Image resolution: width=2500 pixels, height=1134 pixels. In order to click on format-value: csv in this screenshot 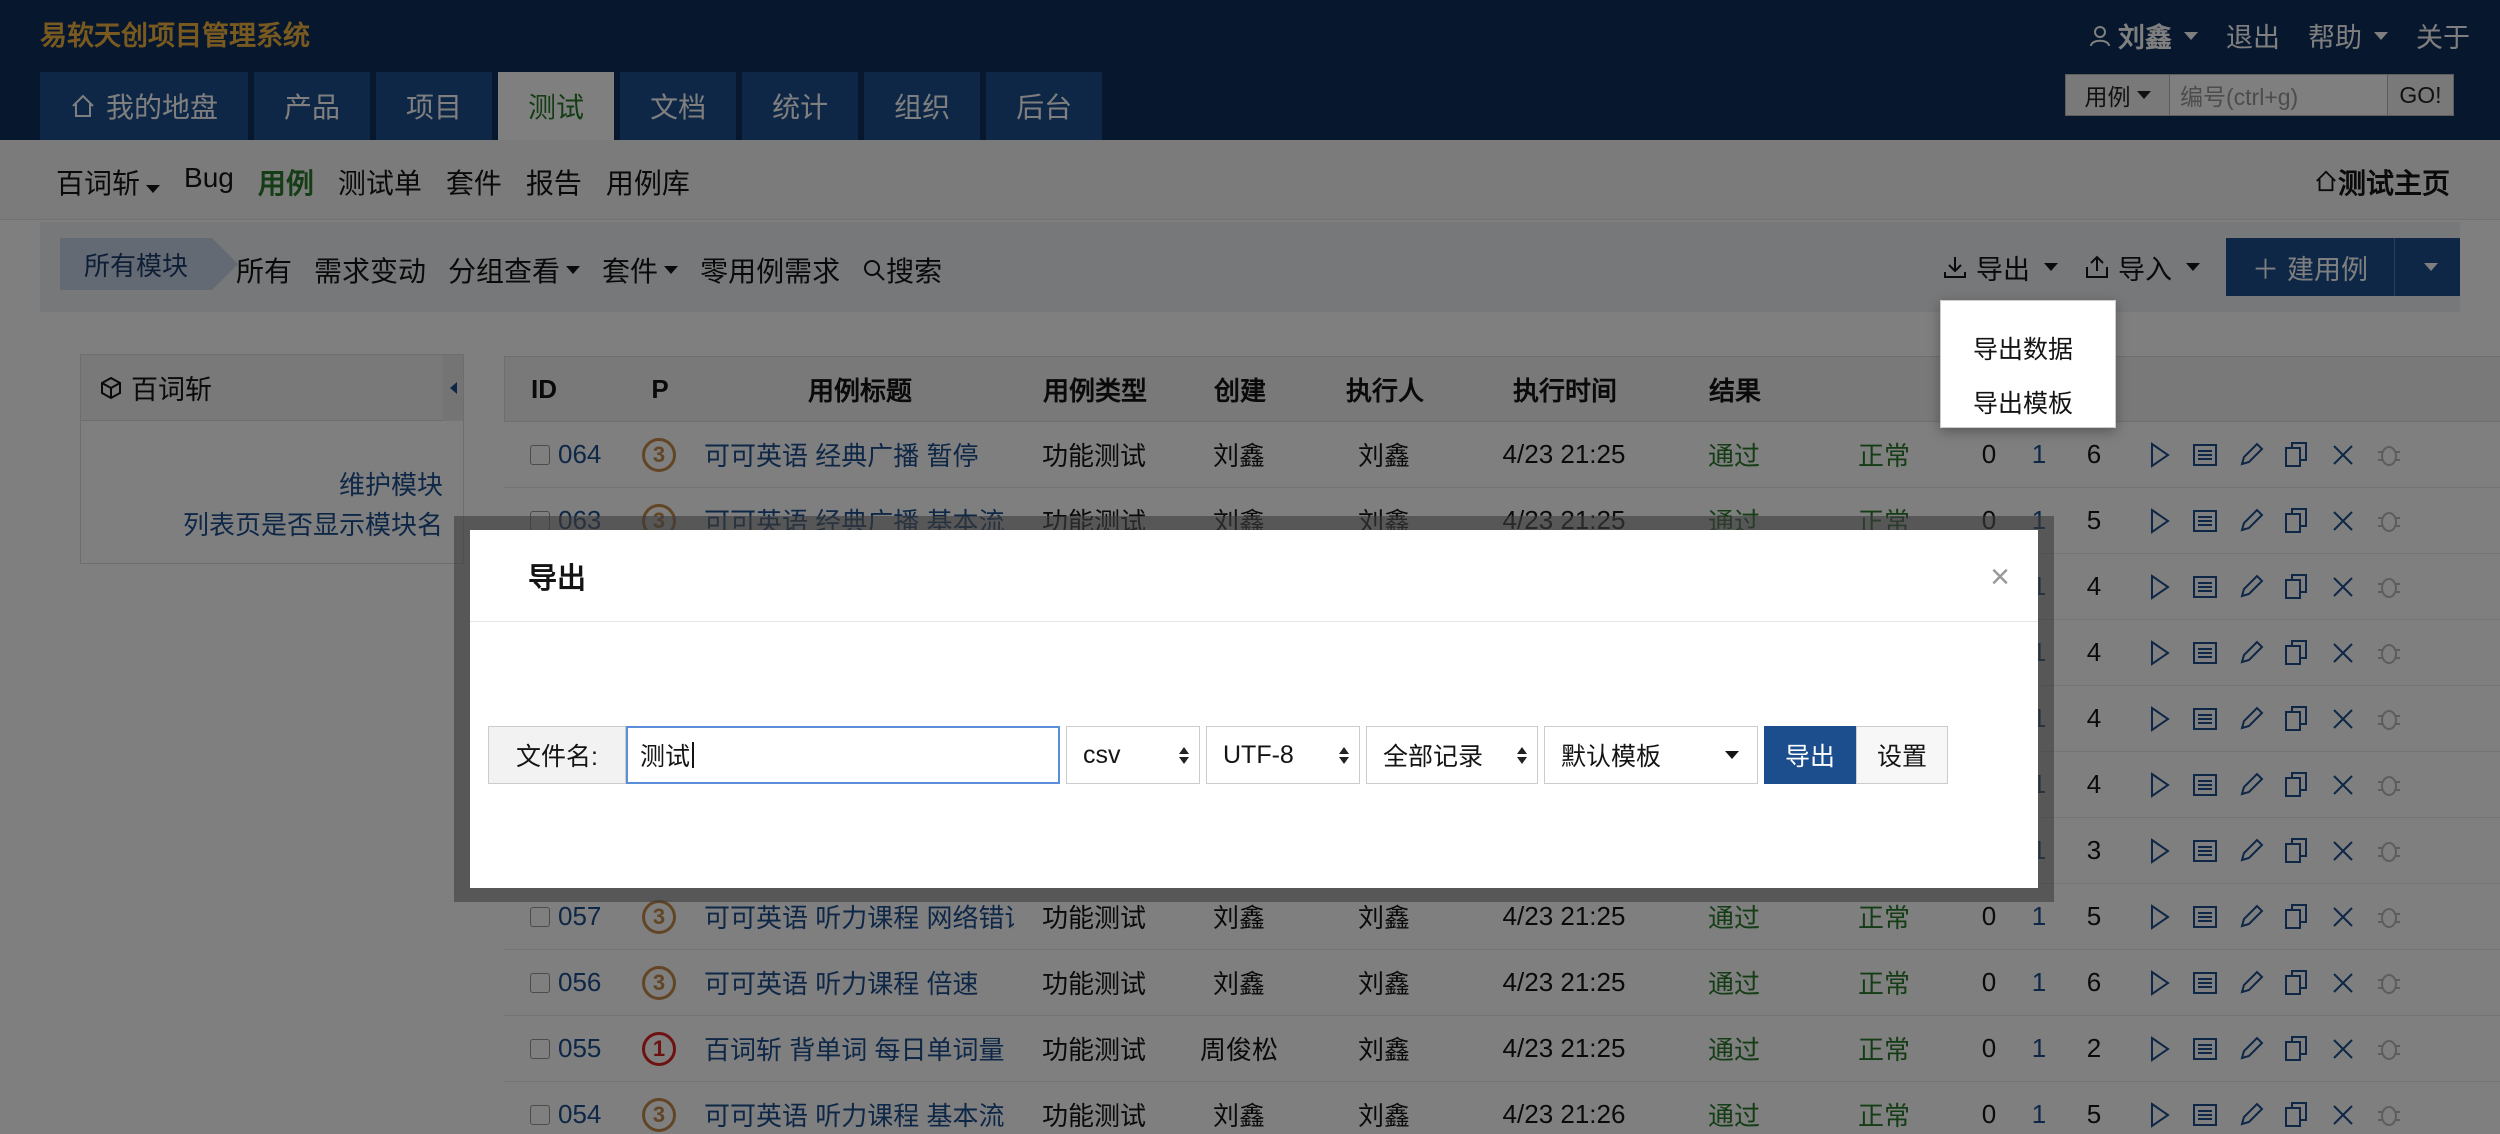, I will do `click(1102, 754)`.